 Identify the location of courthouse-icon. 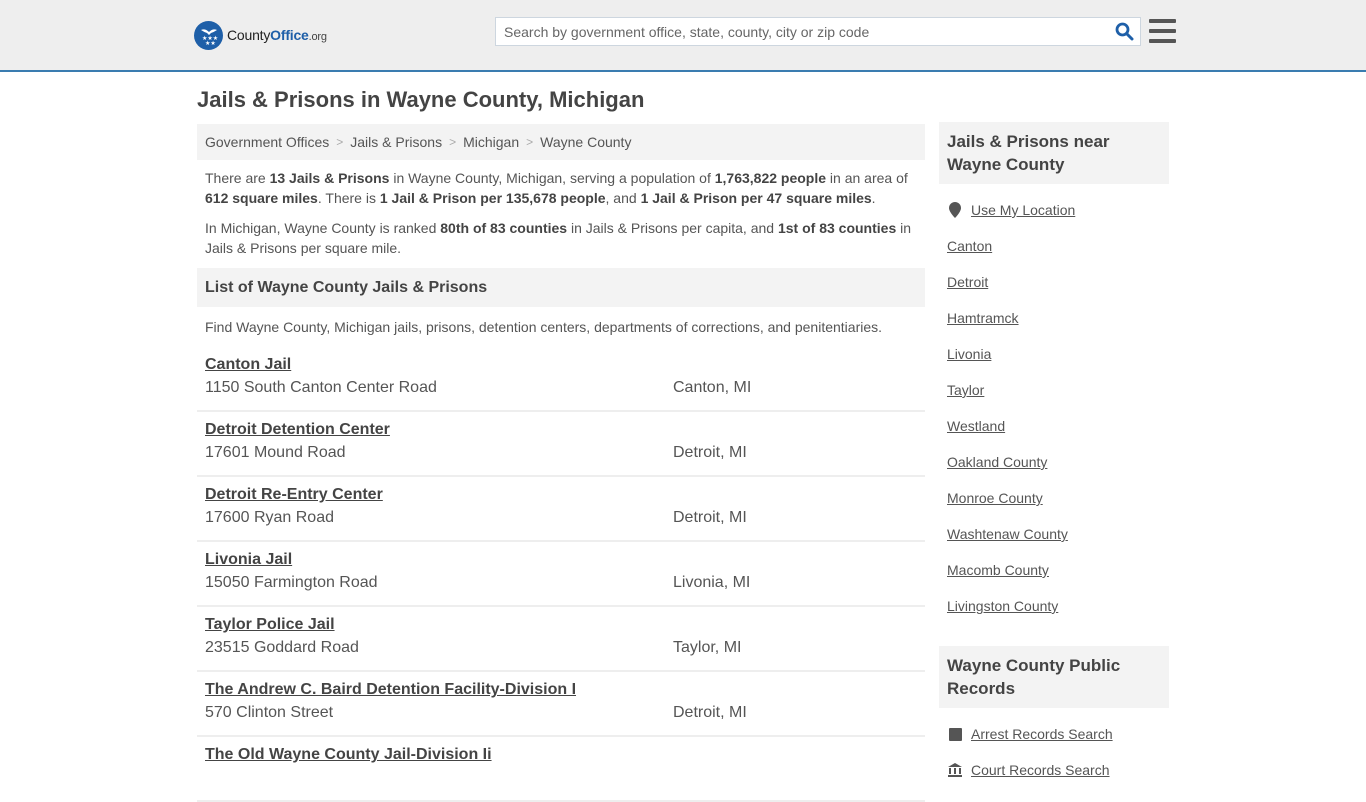
(955, 770).